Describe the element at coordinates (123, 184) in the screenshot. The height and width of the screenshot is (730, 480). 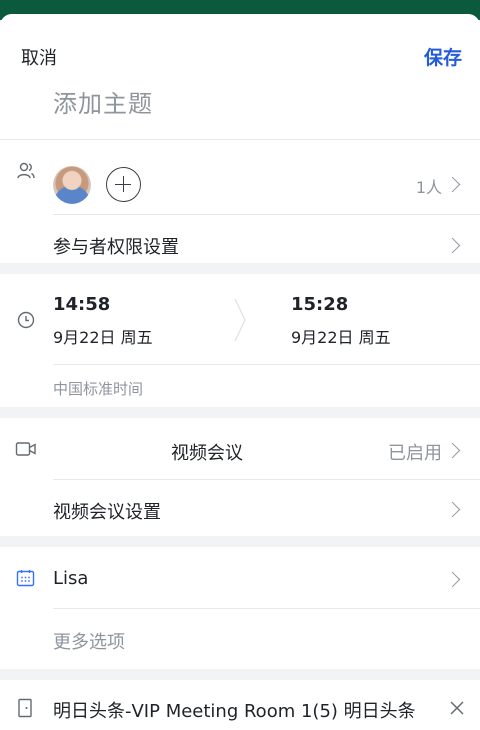
I see `add-participant-button` at that location.